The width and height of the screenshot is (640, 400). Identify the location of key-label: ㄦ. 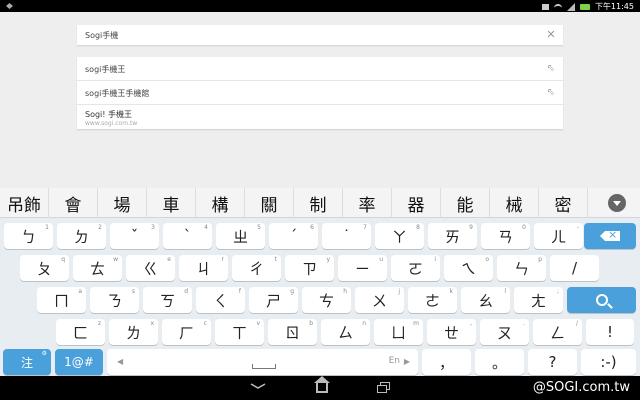
(558, 236).